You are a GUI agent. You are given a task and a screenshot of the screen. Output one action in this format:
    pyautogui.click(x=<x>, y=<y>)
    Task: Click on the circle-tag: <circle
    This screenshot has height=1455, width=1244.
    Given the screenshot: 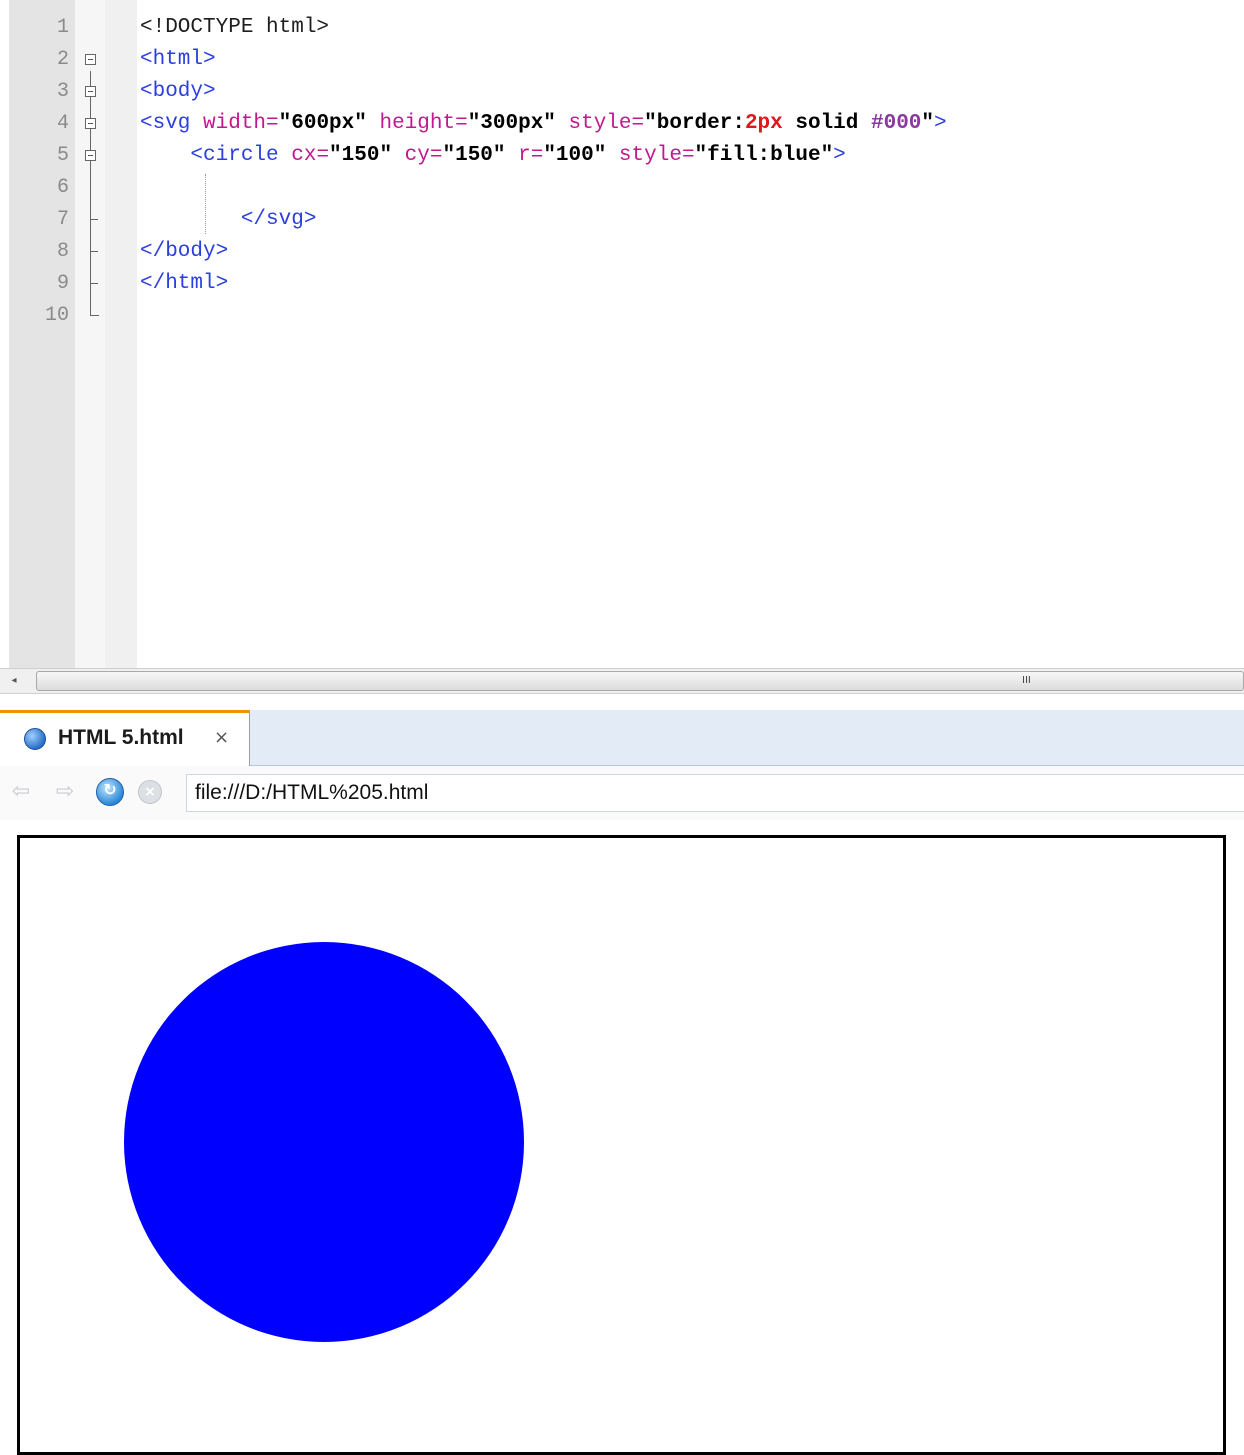 What is the action you would take?
    pyautogui.click(x=216, y=155)
    